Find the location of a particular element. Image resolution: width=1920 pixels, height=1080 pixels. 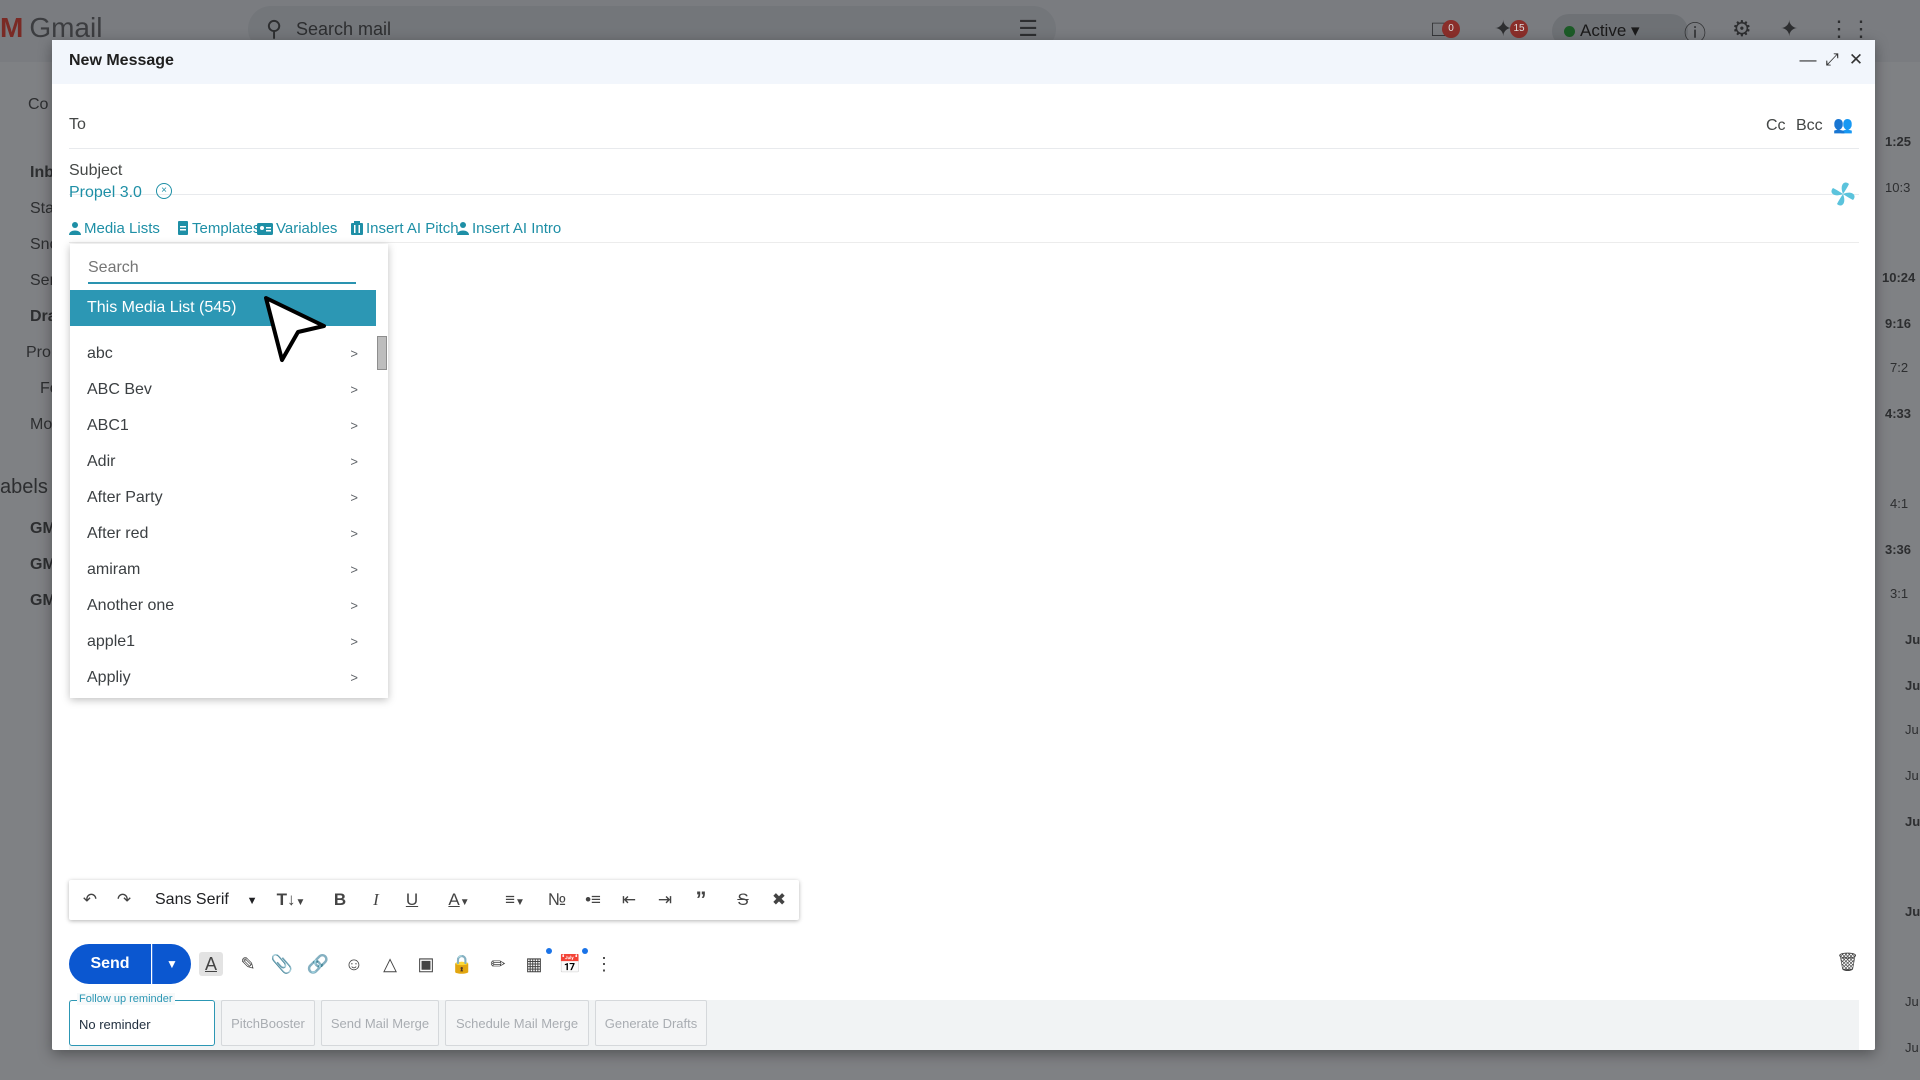

media-lists-button: Media Lists is located at coordinates (114, 228).